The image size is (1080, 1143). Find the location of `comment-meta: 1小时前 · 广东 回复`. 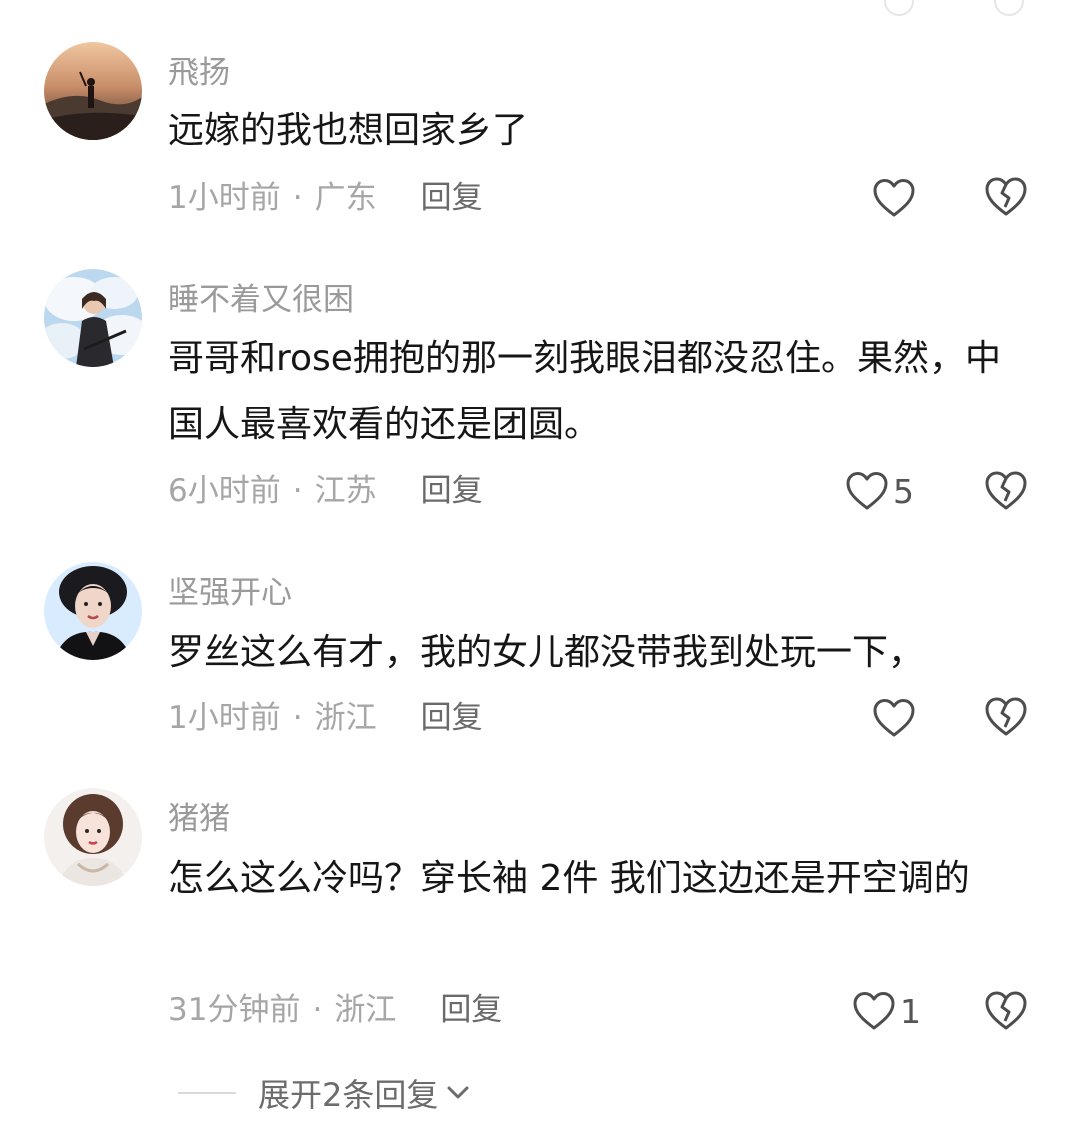

comment-meta: 1小时前 · 广东 回复 is located at coordinates (325, 198).